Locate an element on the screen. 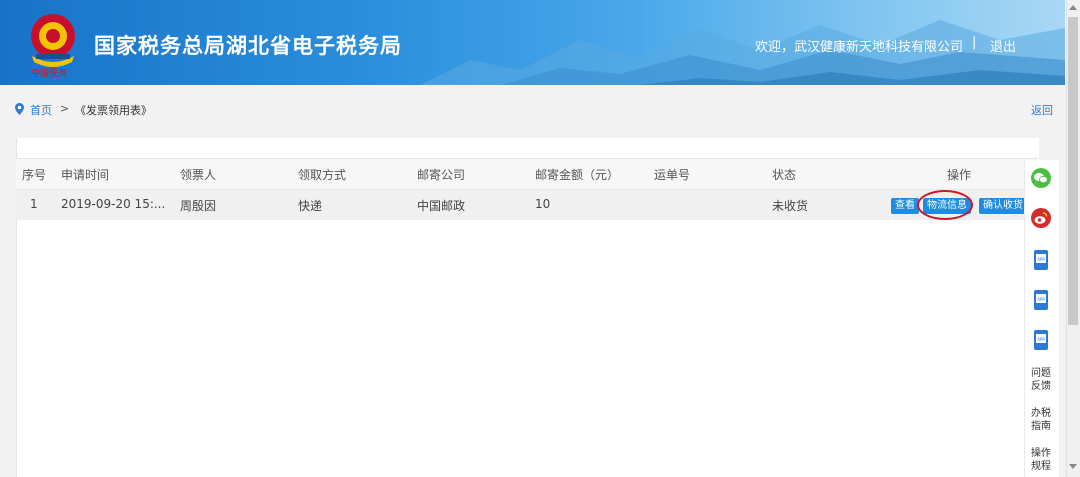  app-download-button-3: APP is located at coordinates (1041, 342).